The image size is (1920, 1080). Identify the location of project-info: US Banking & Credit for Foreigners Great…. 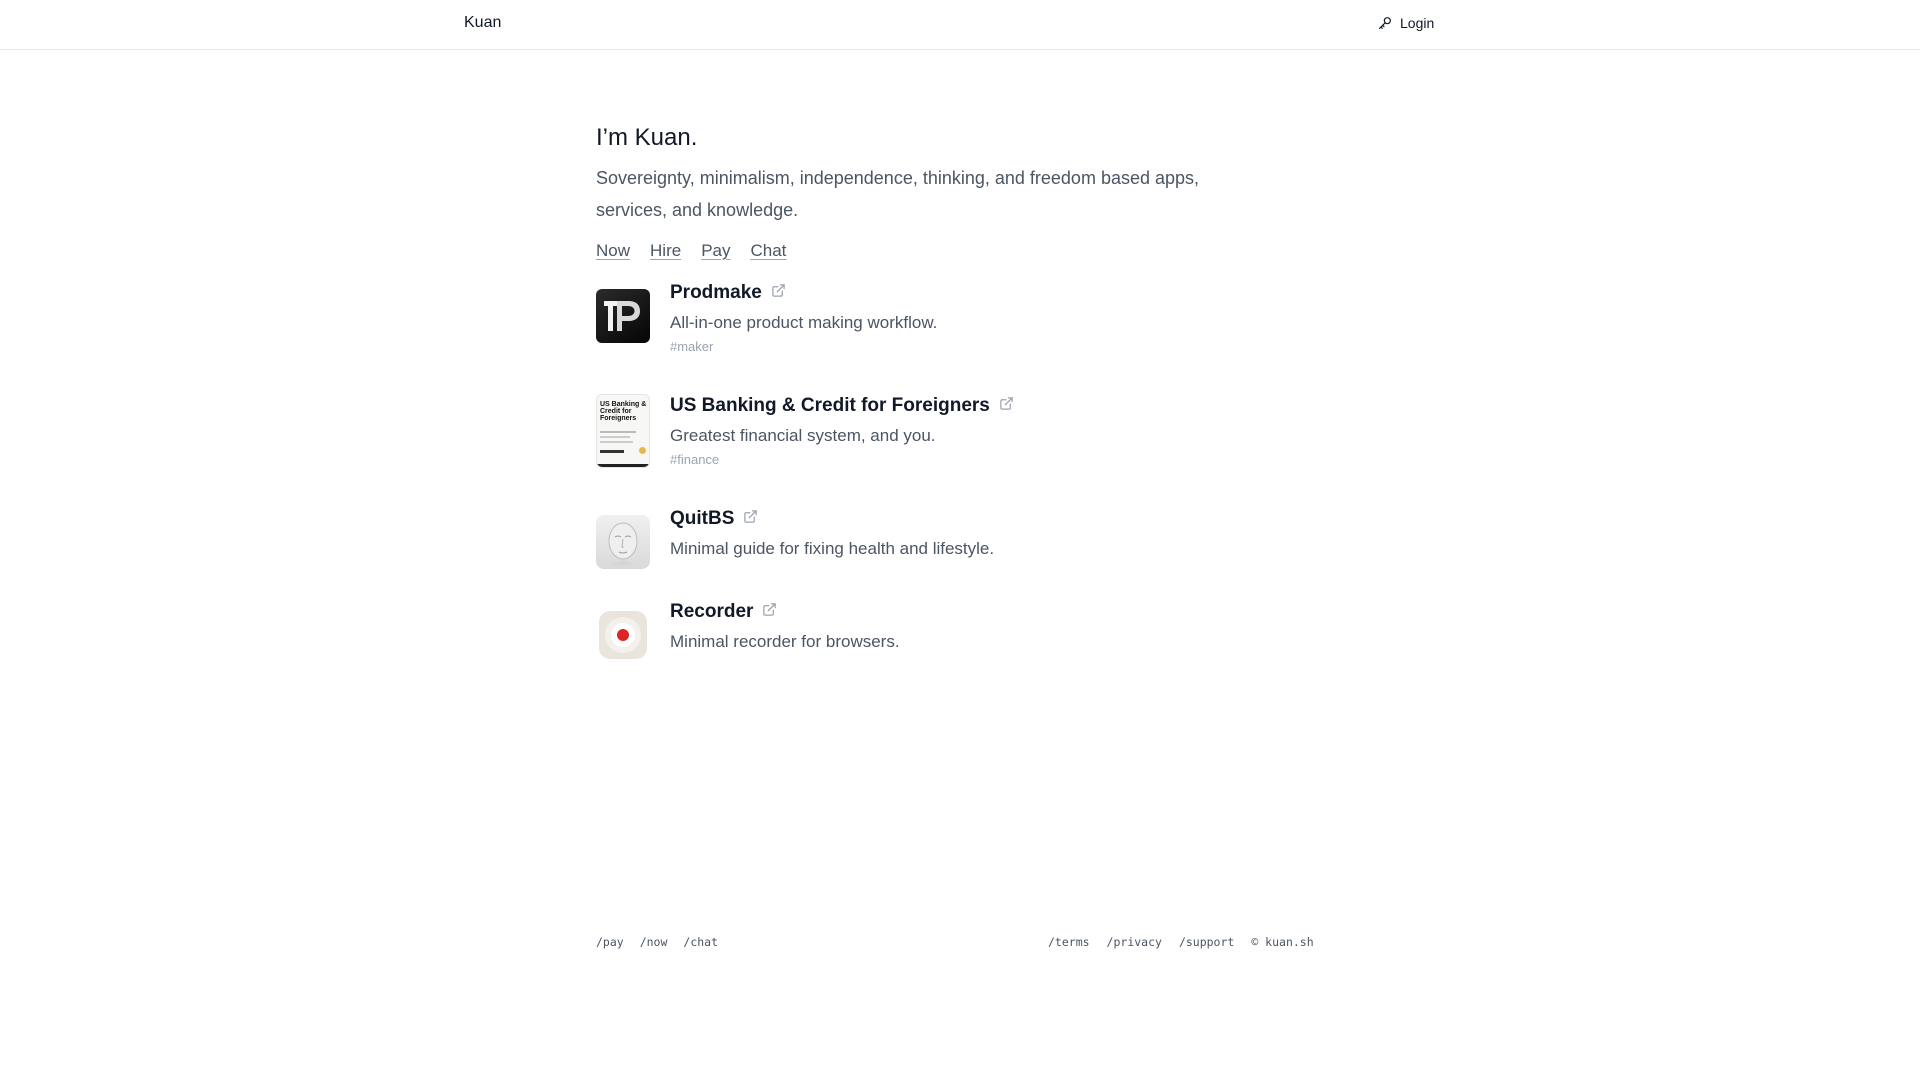
(842, 430).